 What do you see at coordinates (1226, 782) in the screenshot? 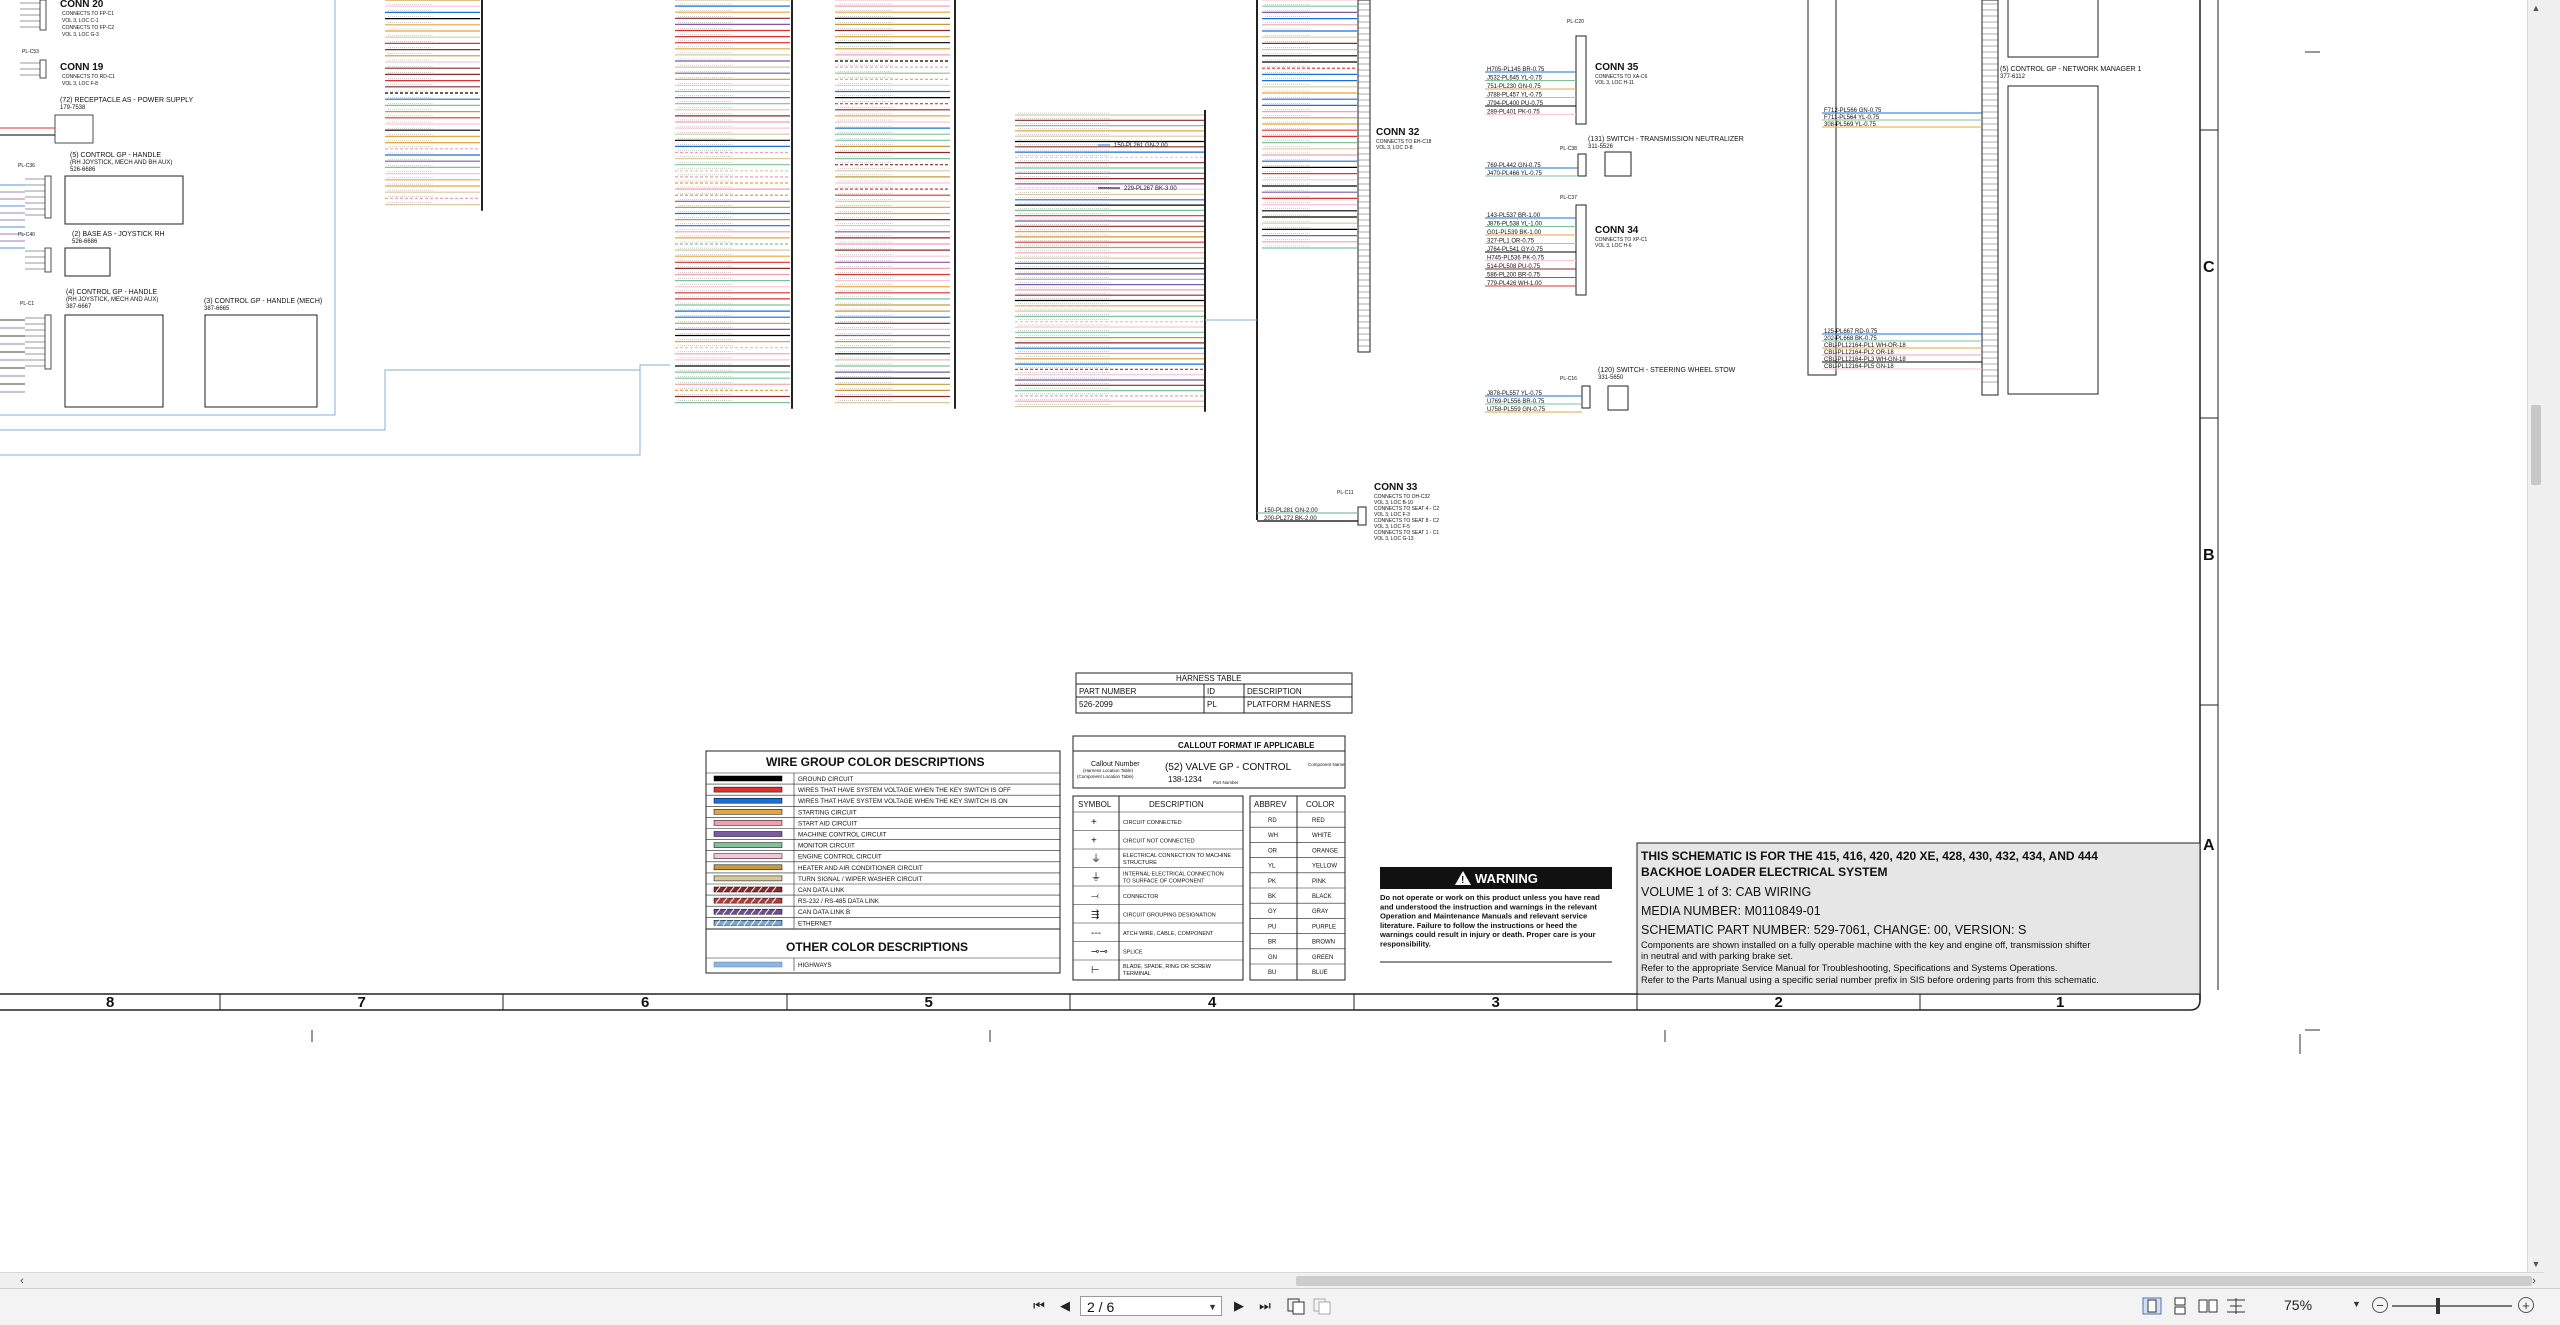
I see `callout-part-number: Part Number` at bounding box center [1226, 782].